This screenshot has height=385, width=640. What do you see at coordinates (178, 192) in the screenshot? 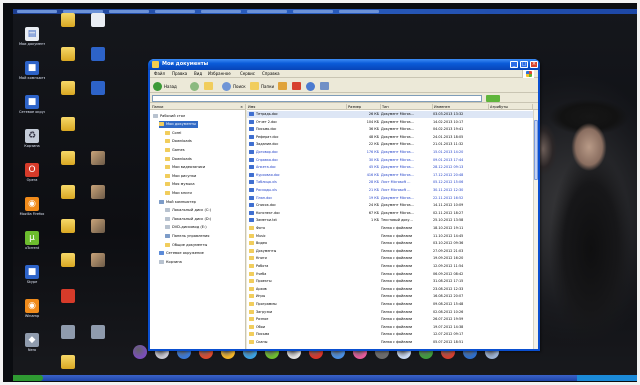
I see `tree-item: Мои книги` at bounding box center [178, 192].